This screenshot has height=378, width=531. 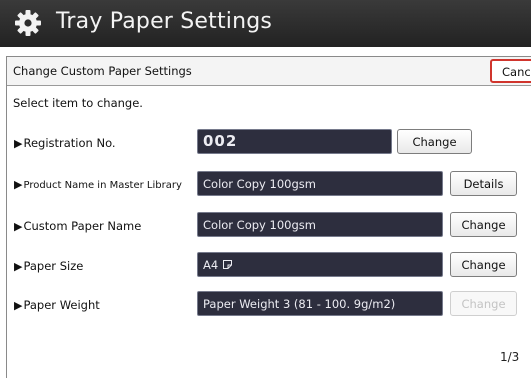 I want to click on paper-weight-label: ▶Paper Weight, so click(x=57, y=305).